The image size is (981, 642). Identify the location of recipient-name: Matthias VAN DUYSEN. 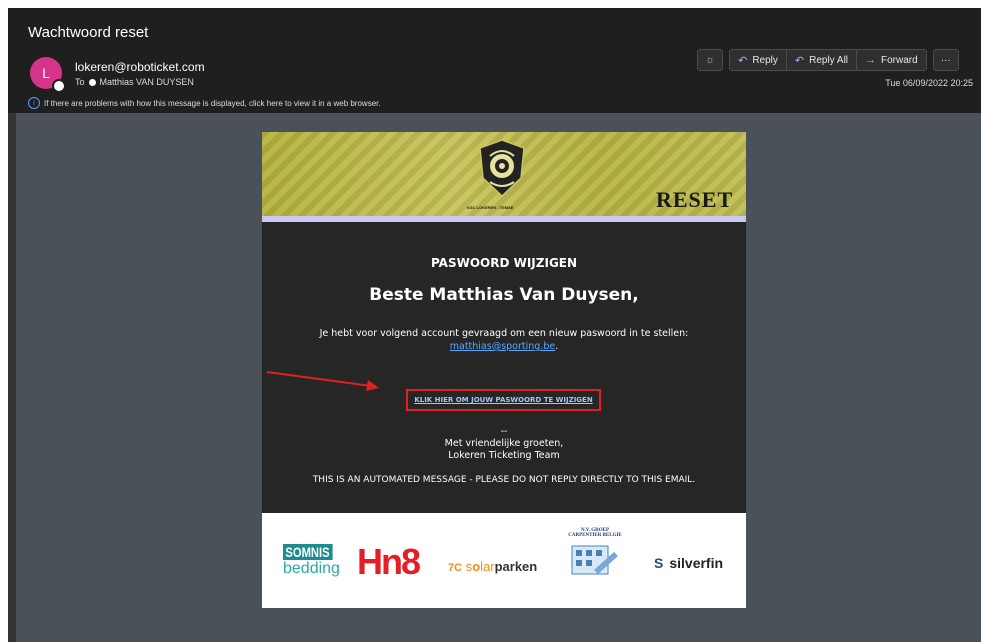
(147, 82).